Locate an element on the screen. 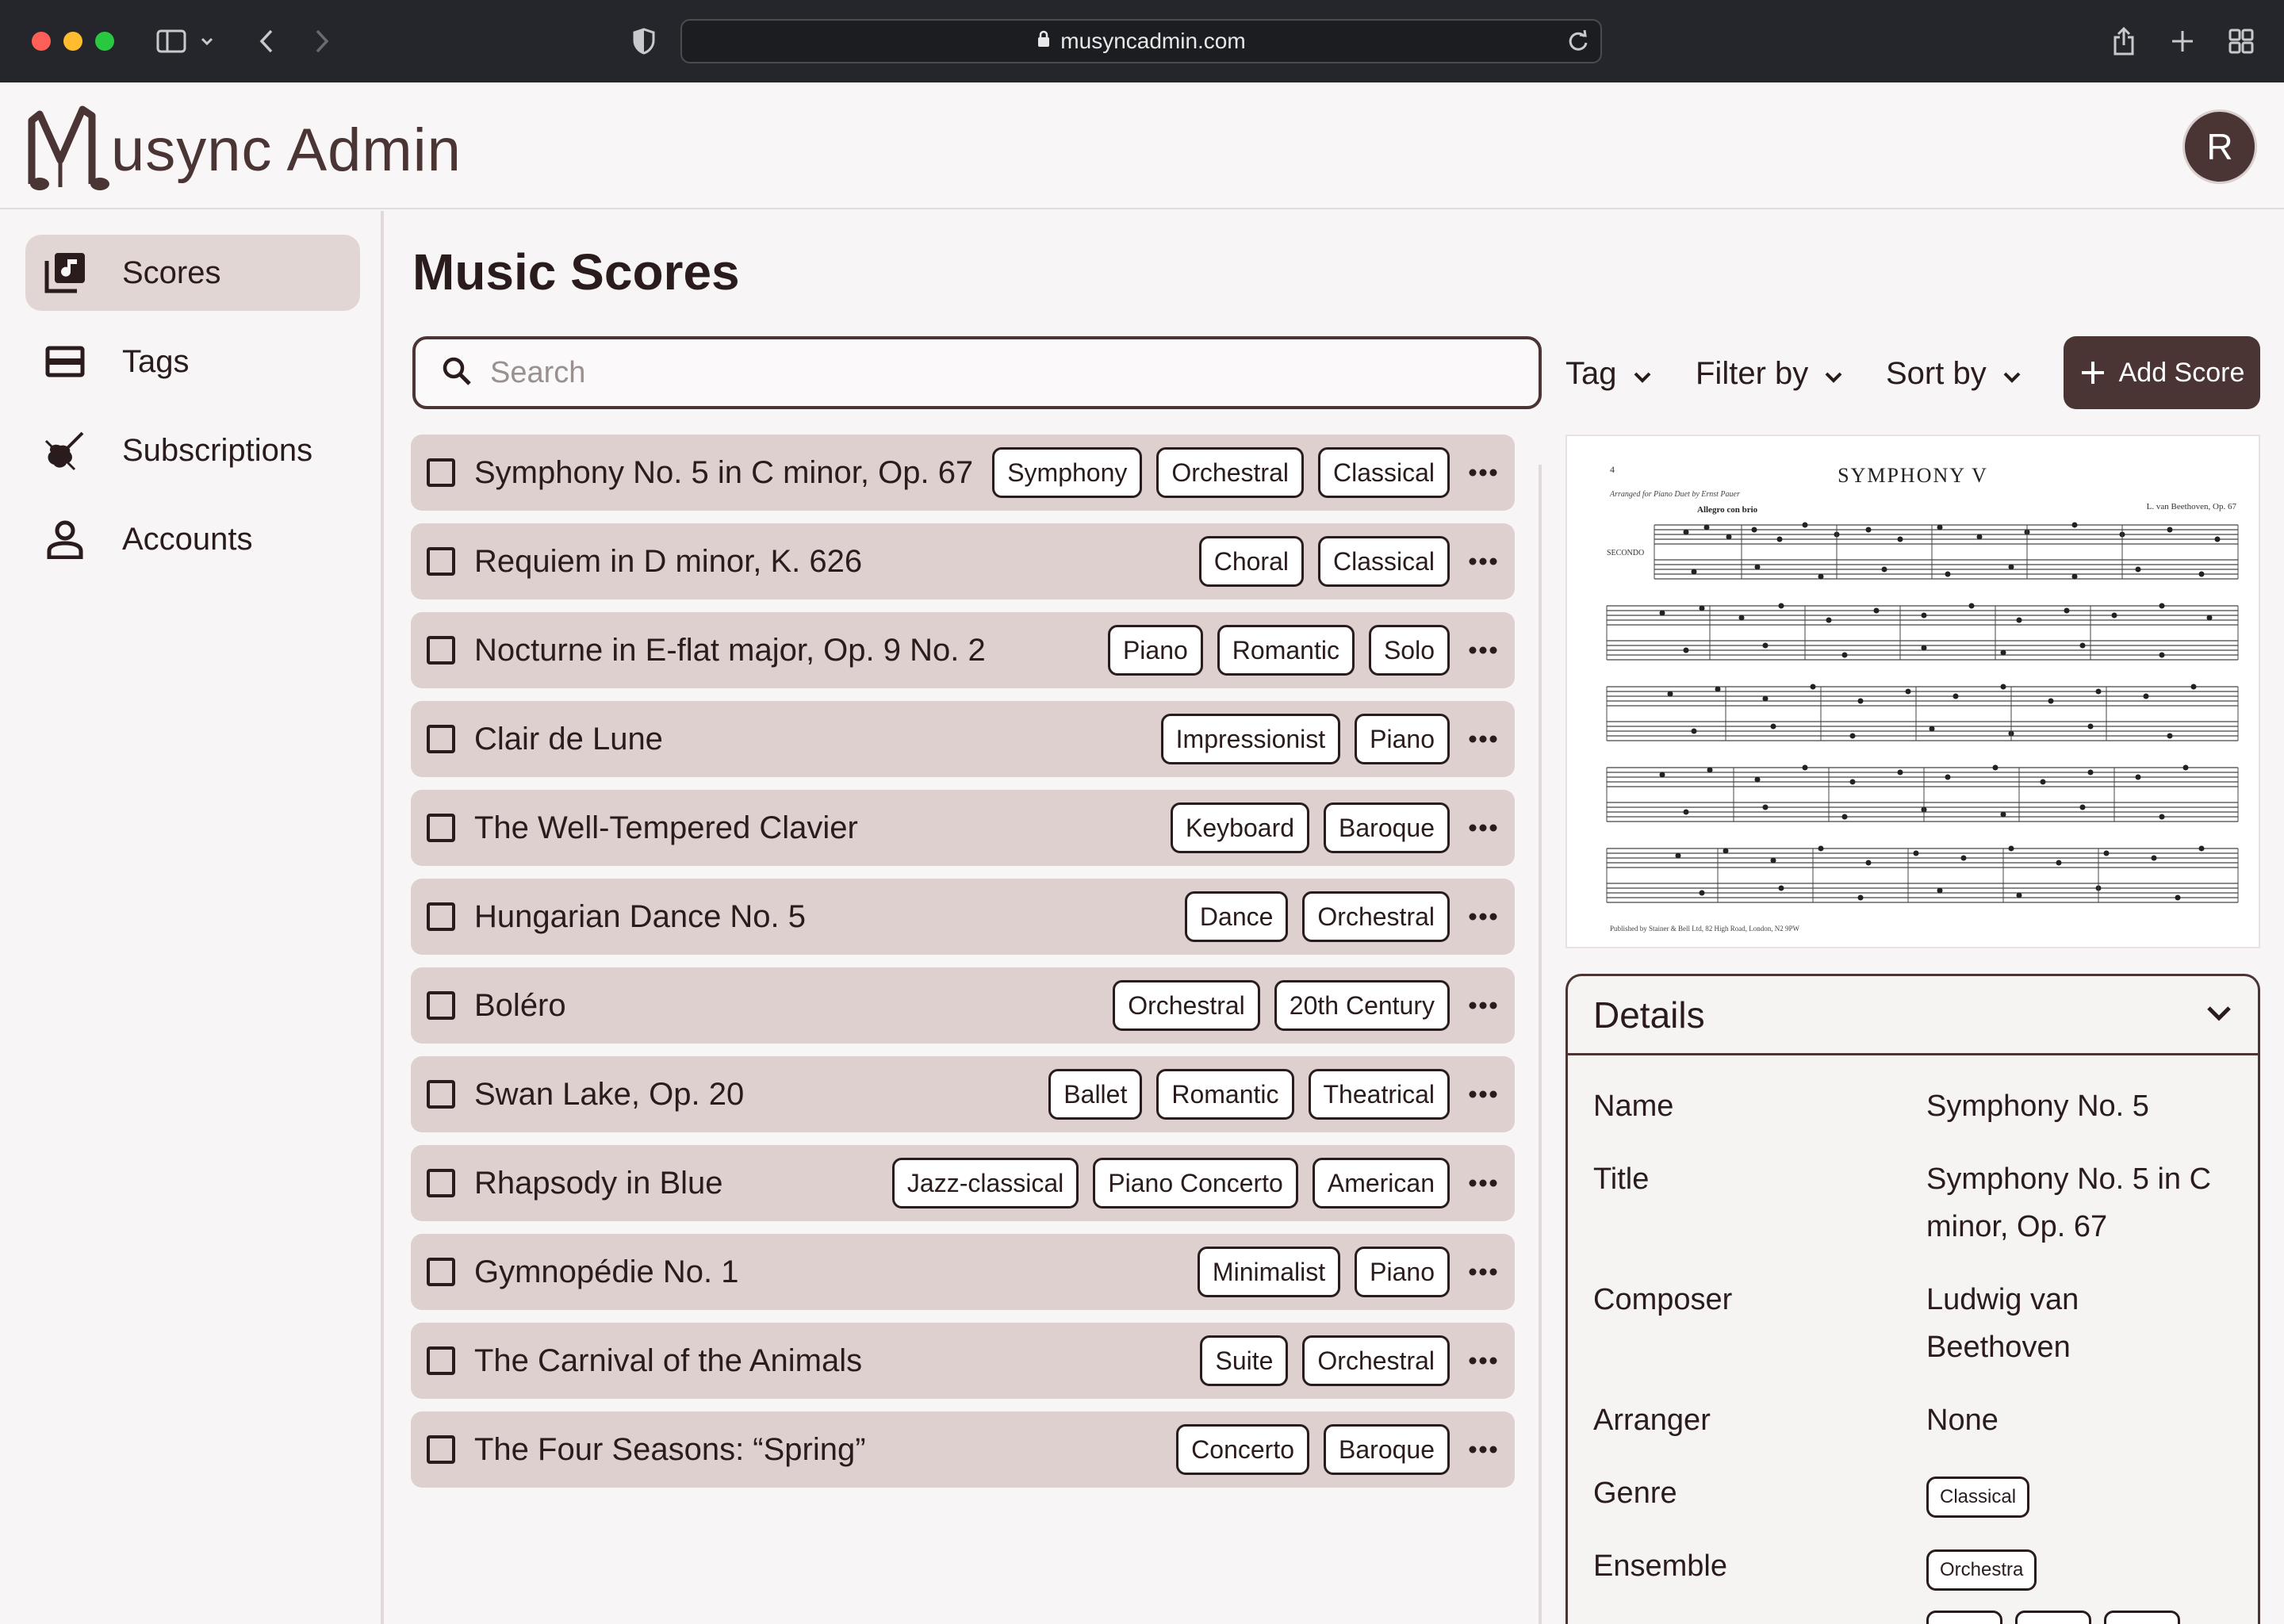 The width and height of the screenshot is (2284, 1624). close-window-button is located at coordinates (41, 41).